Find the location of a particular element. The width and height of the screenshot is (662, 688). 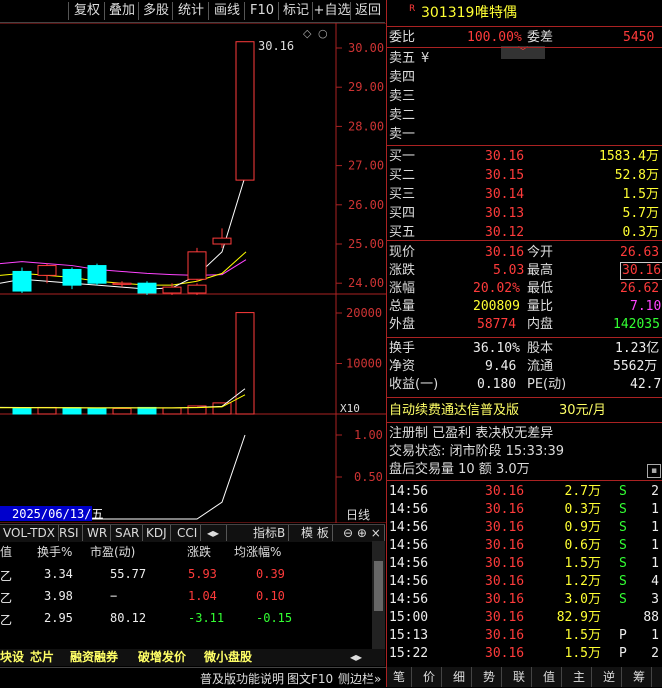

price-tick-label: 29.00 is located at coordinates (366, 87).